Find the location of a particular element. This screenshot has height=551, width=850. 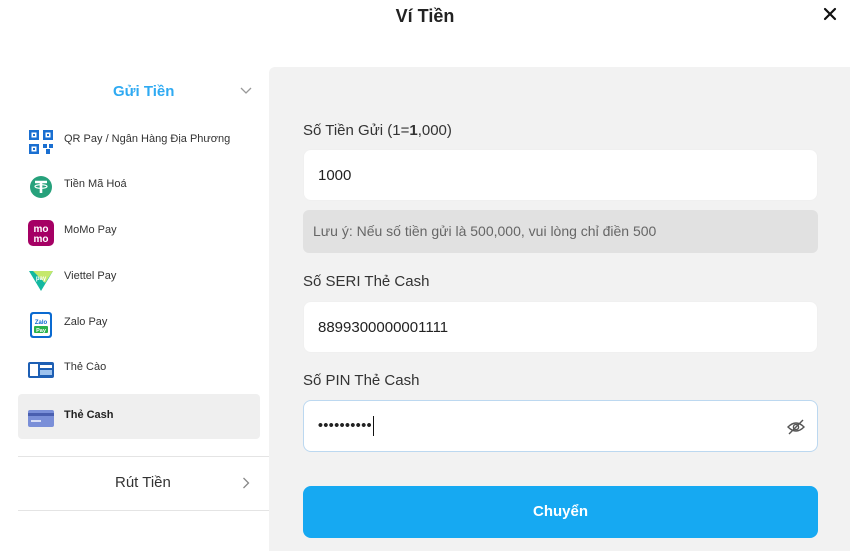

text-cursor is located at coordinates (374, 426).